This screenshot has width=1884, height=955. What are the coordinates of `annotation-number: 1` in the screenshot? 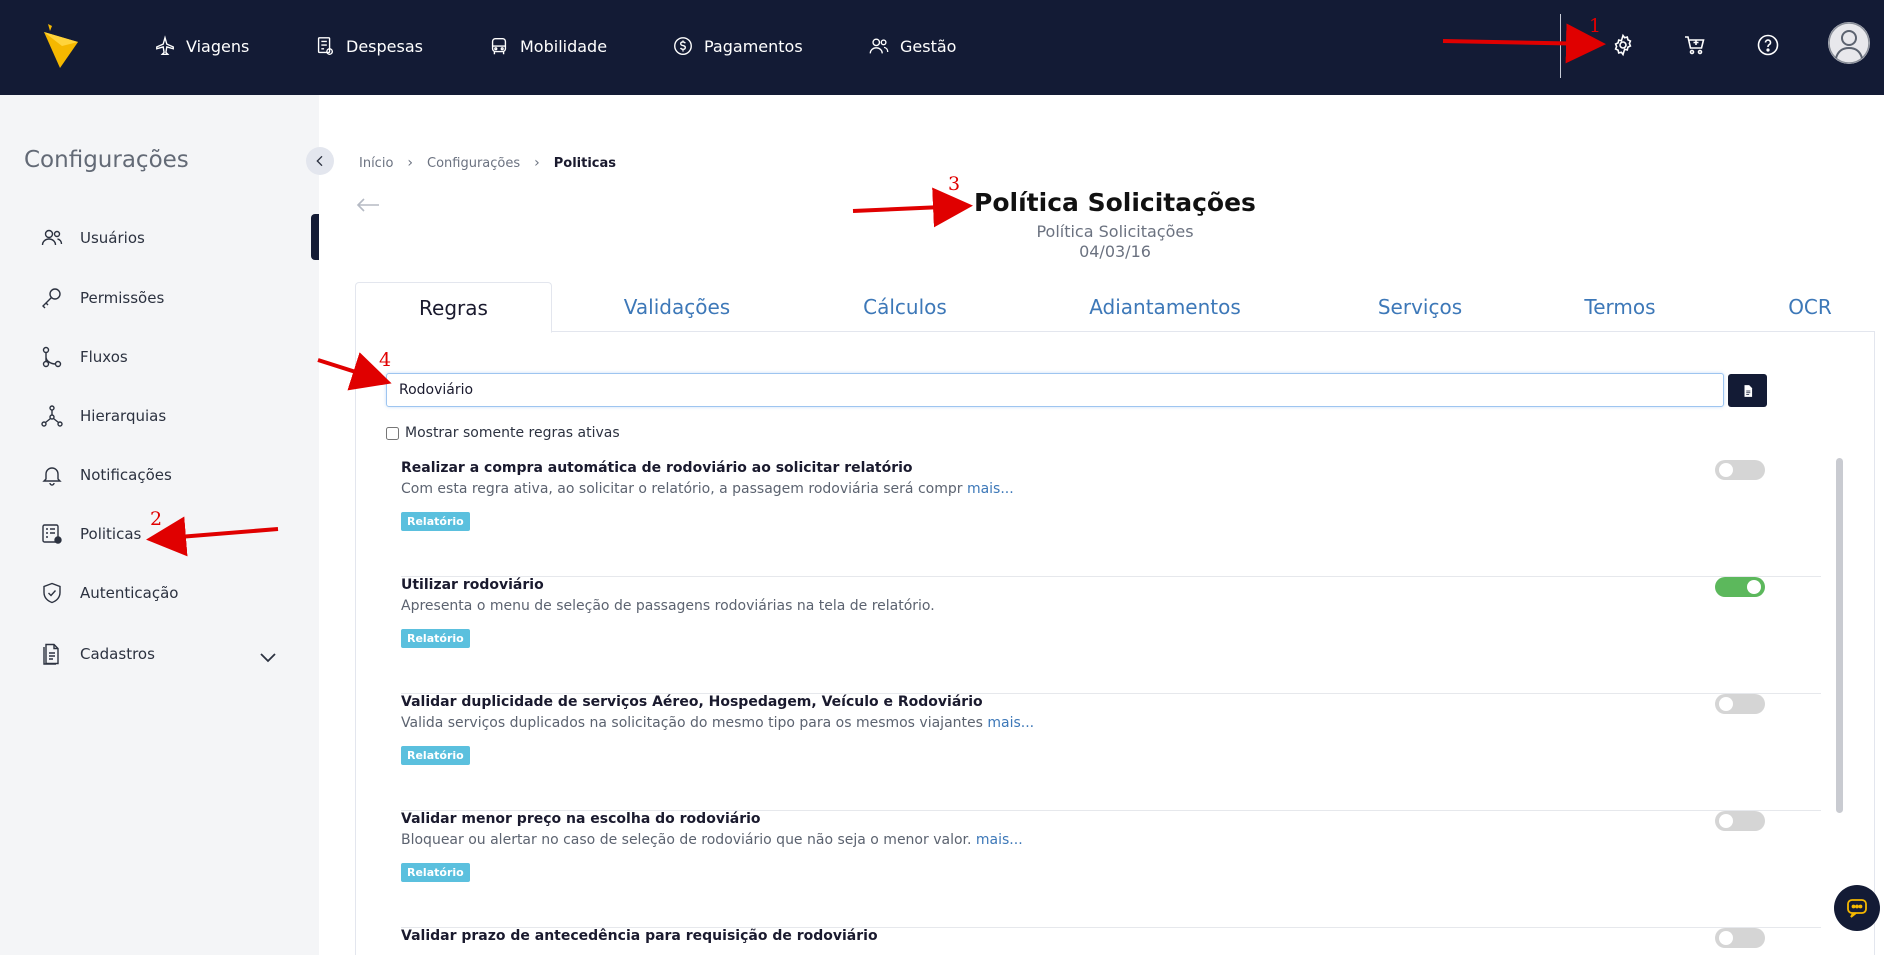 It's located at (1595, 26).